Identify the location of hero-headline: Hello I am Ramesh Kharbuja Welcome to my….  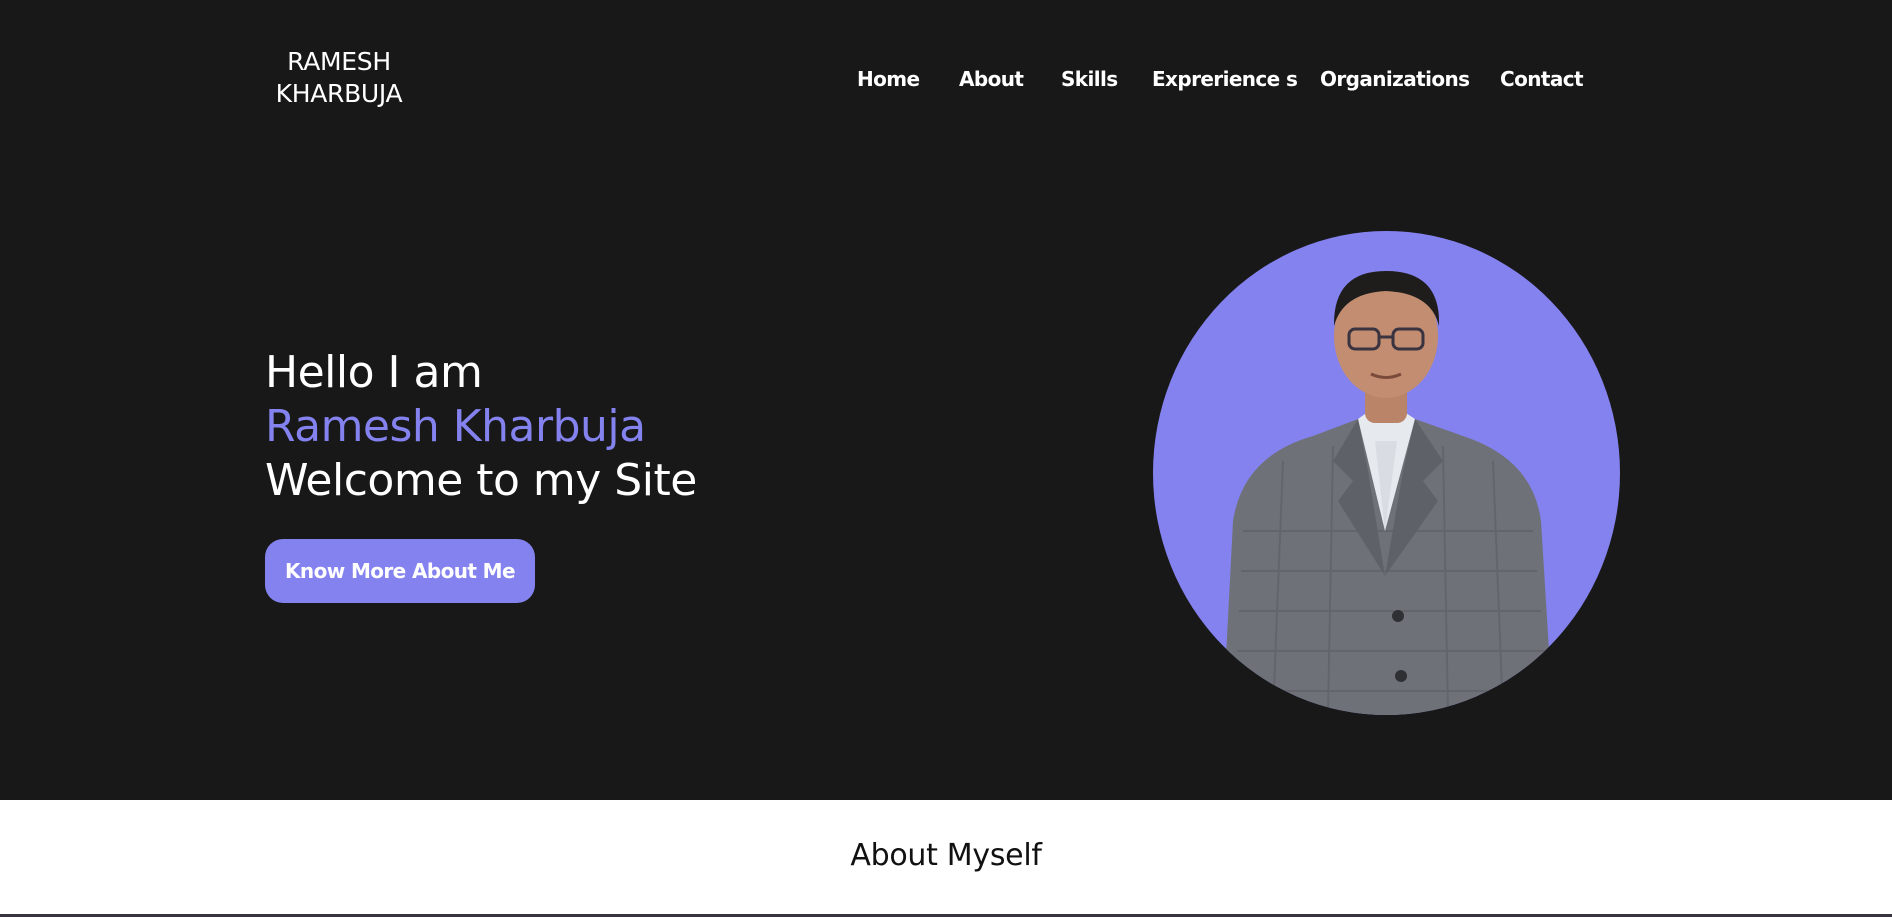
(481, 427).